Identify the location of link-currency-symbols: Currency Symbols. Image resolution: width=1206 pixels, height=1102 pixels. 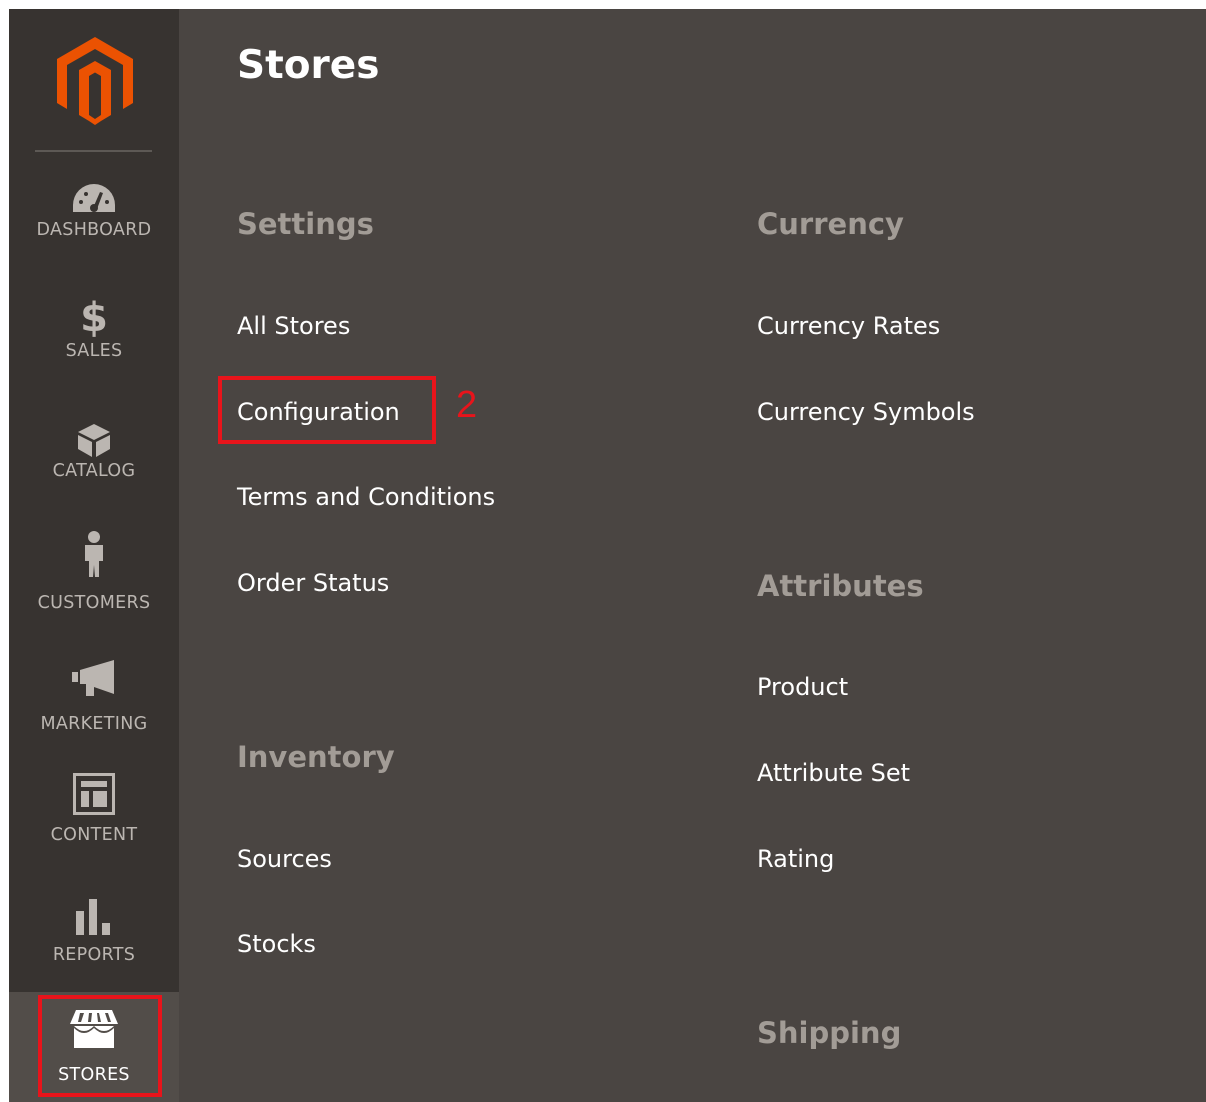
(866, 412).